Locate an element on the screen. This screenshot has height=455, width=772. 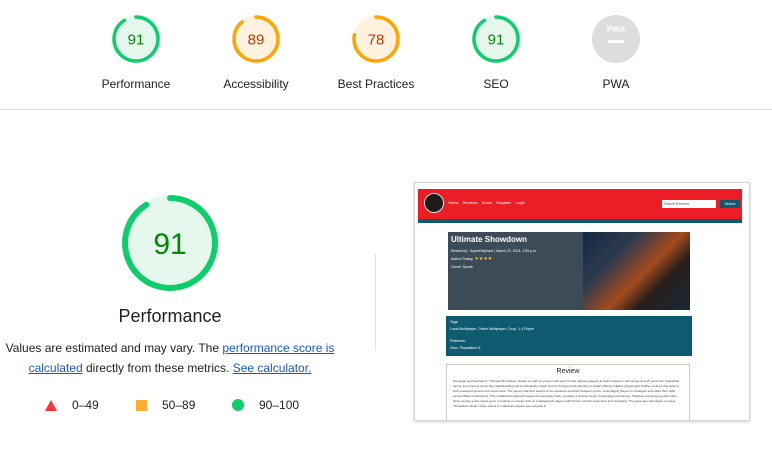
pwa-badge-icon: PWA is located at coordinates (616, 39).